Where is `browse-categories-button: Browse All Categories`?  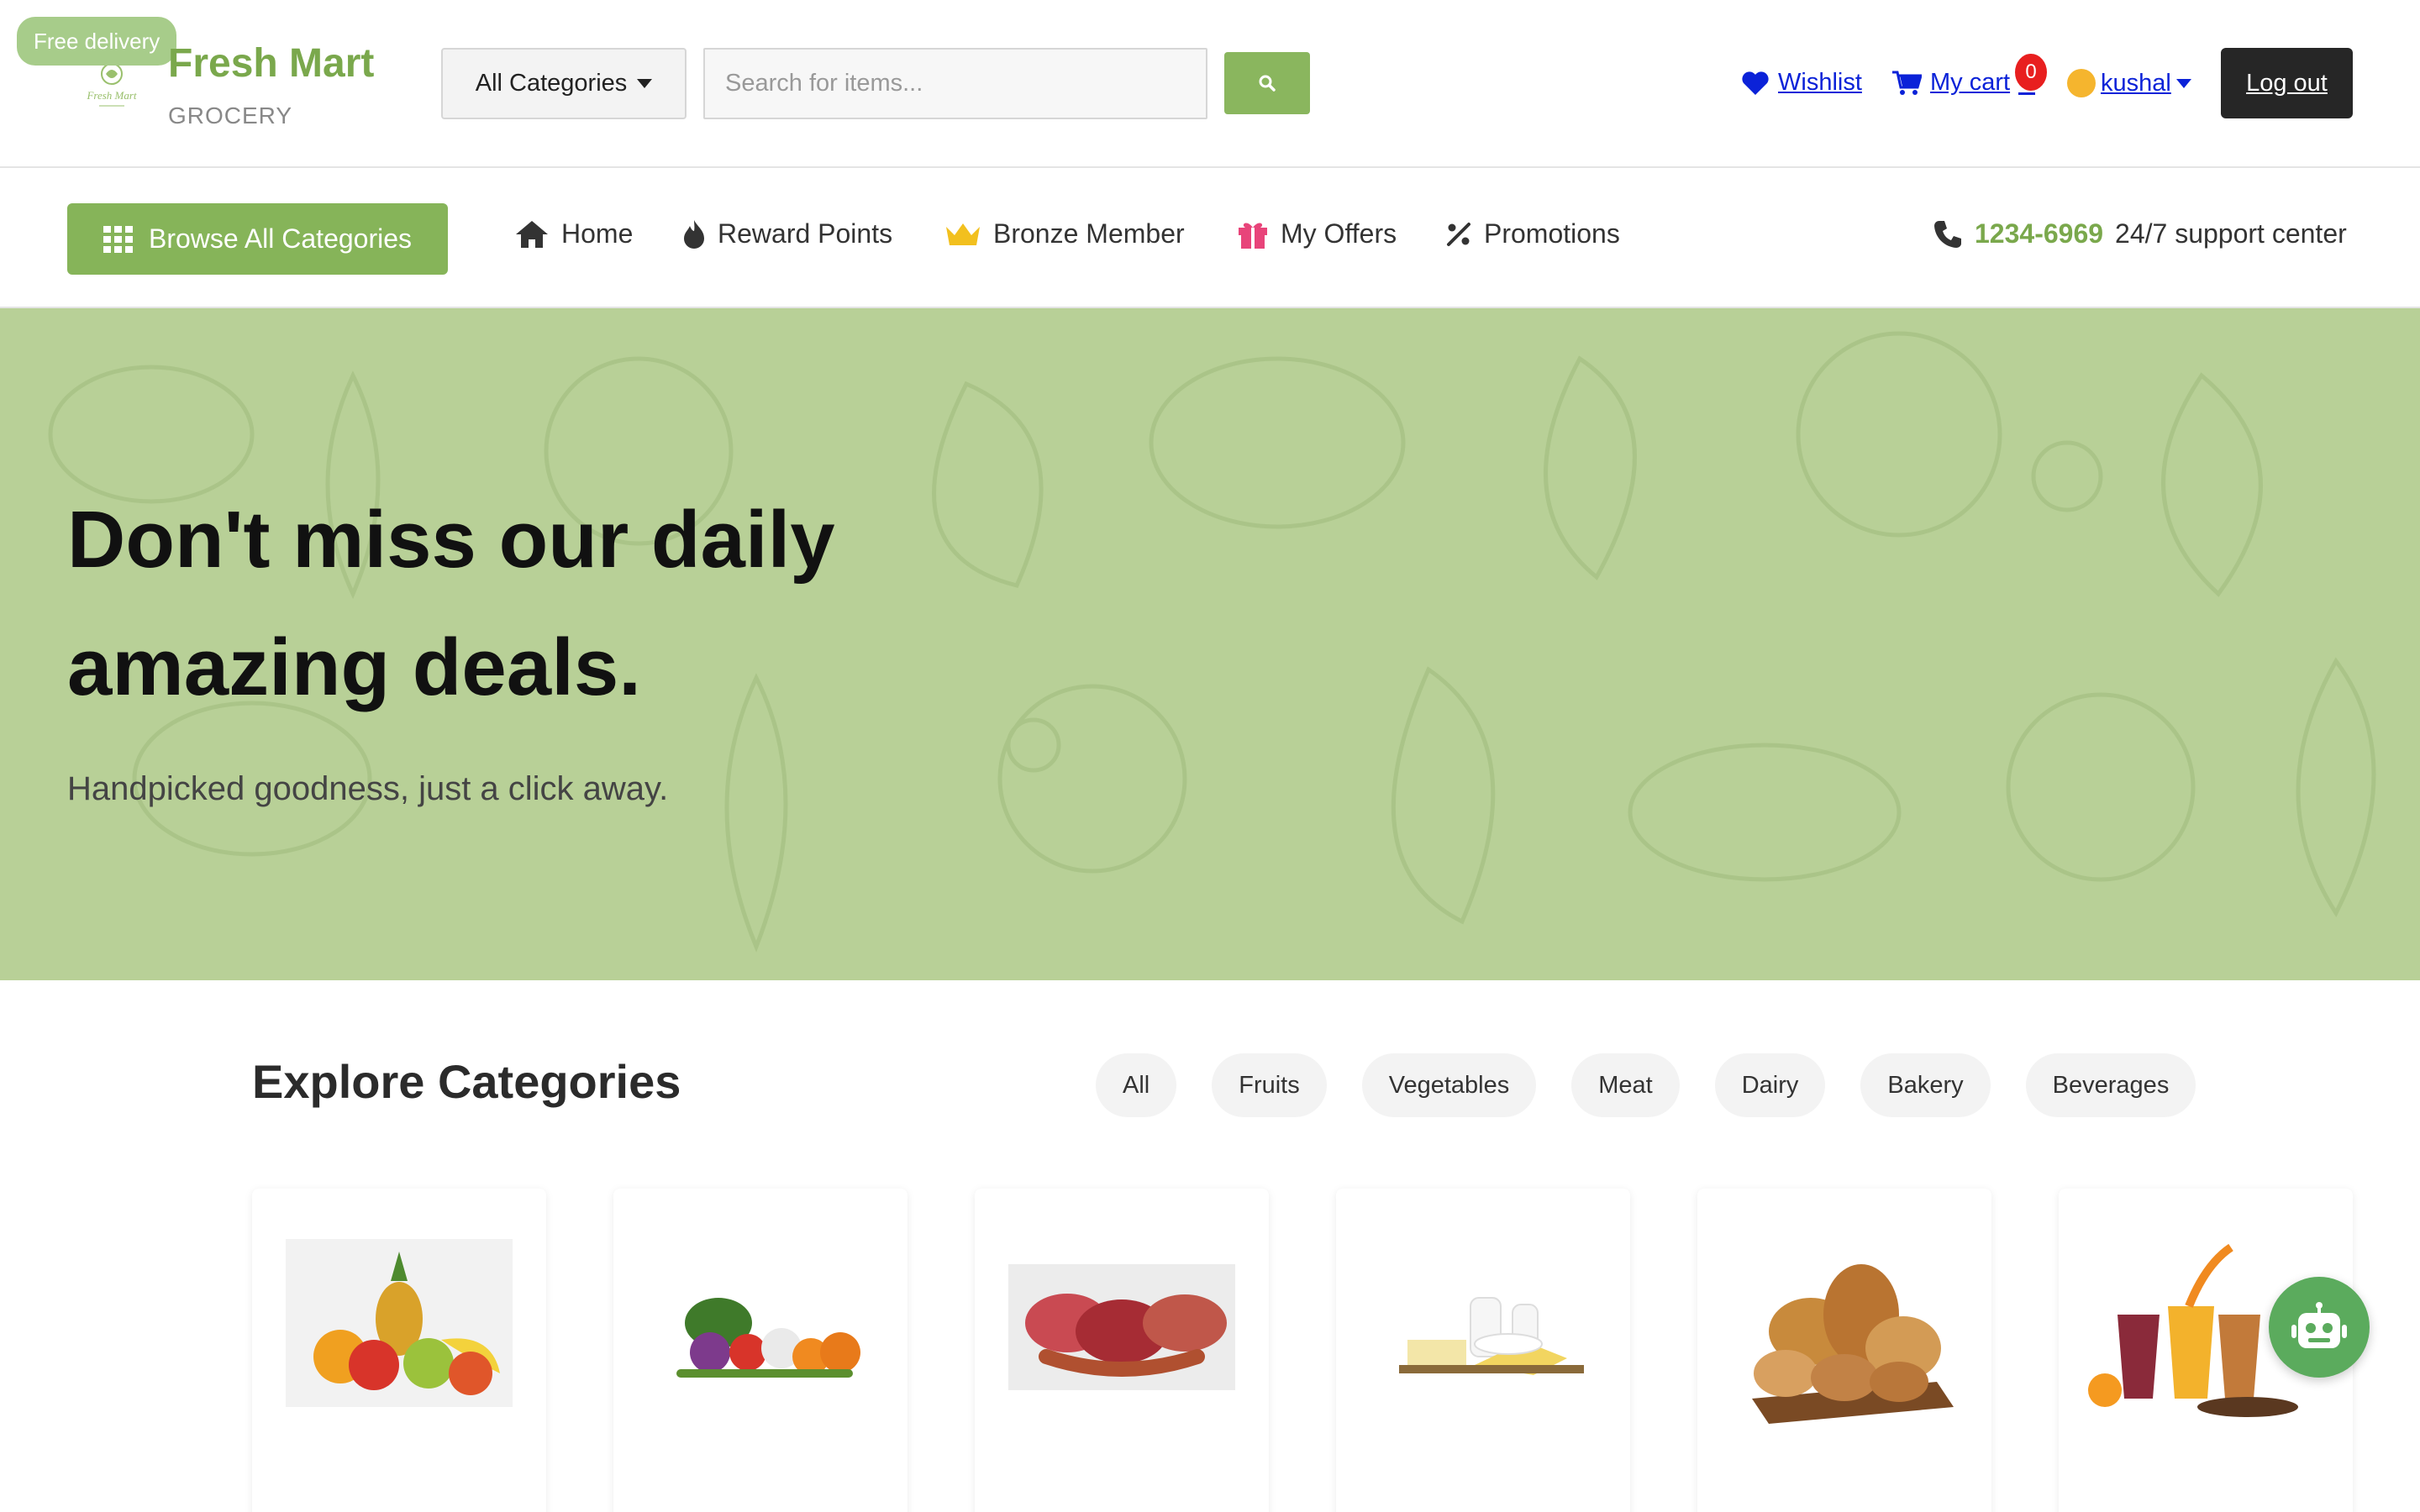
browse-categories-button: Browse All Categories is located at coordinates (257, 239).